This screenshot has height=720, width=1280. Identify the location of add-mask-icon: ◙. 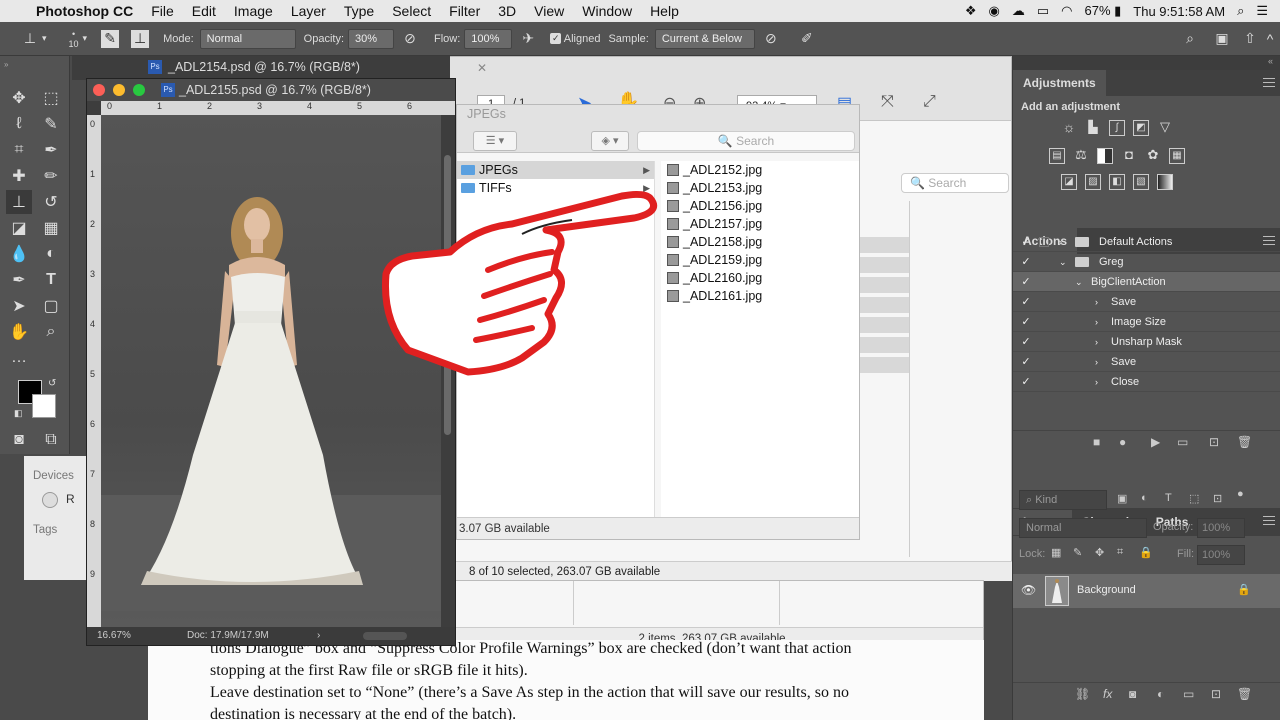
(1132, 694).